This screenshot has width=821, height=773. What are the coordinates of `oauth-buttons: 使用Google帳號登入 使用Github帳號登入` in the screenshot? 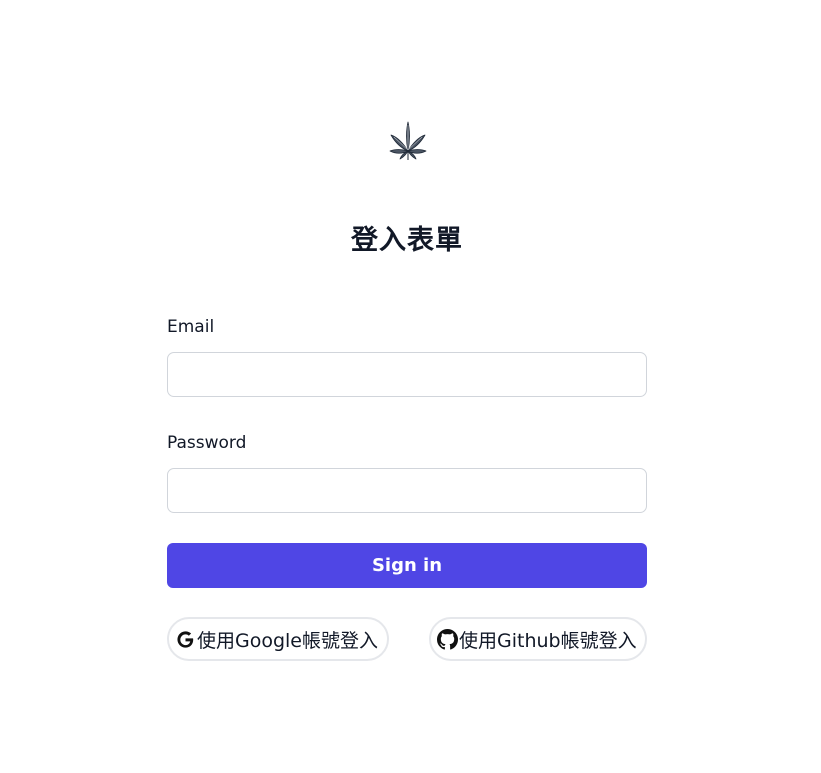 It's located at (407, 639).